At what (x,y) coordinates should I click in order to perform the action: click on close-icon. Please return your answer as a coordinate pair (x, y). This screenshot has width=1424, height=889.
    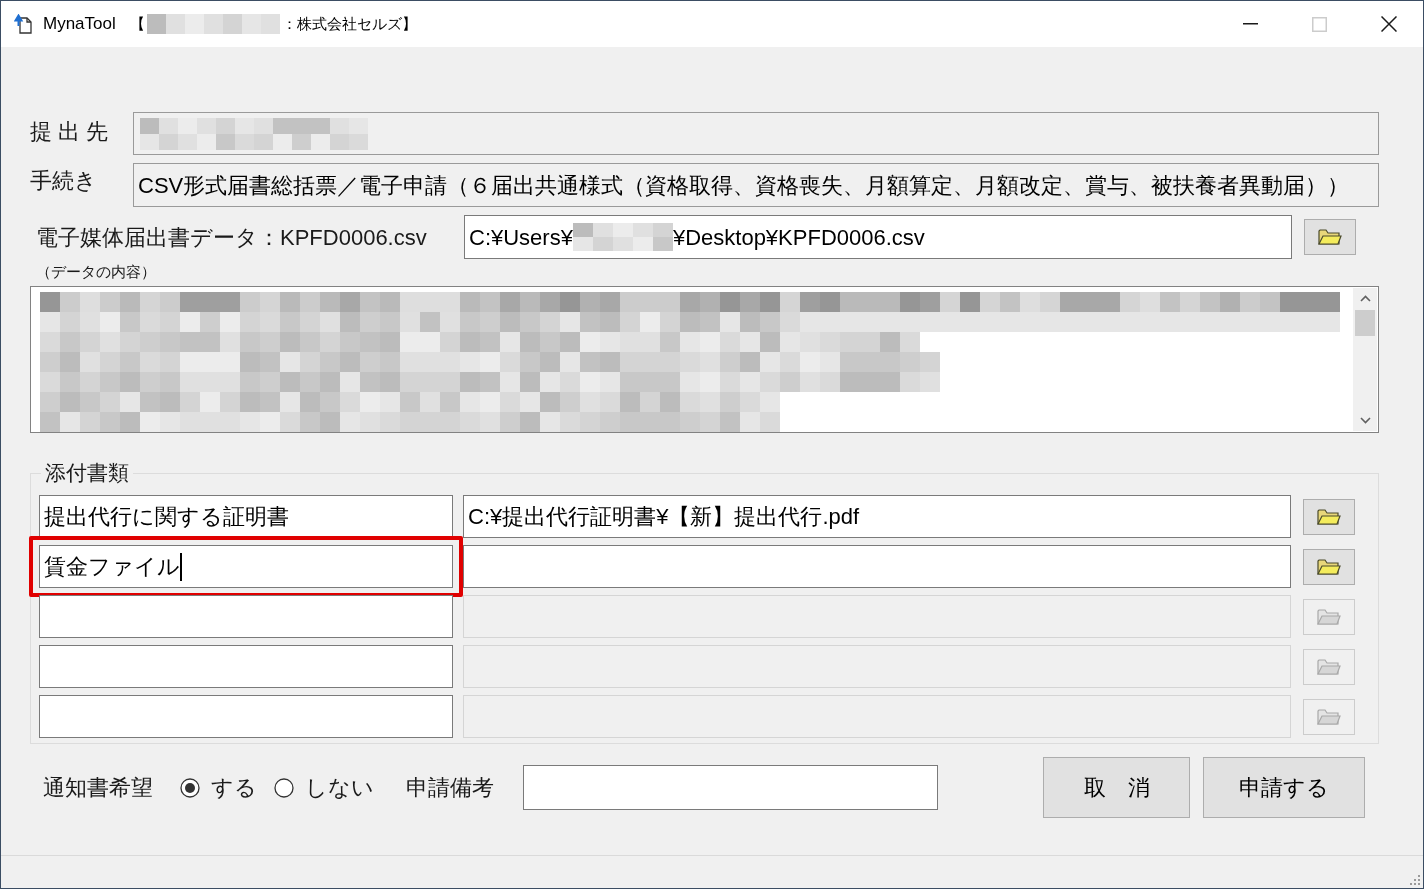
    Looking at the image, I should click on (1388, 24).